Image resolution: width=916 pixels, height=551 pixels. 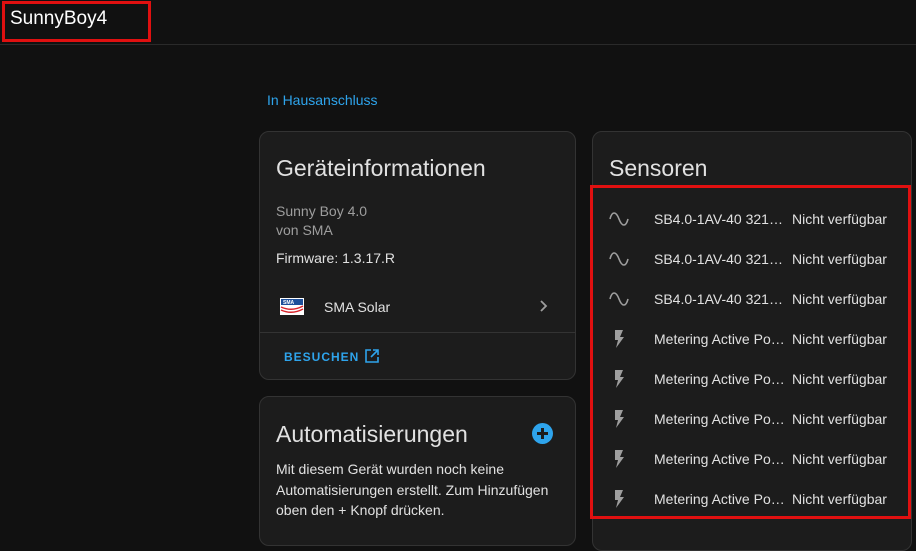 I want to click on chevron-right-icon, so click(x=544, y=306).